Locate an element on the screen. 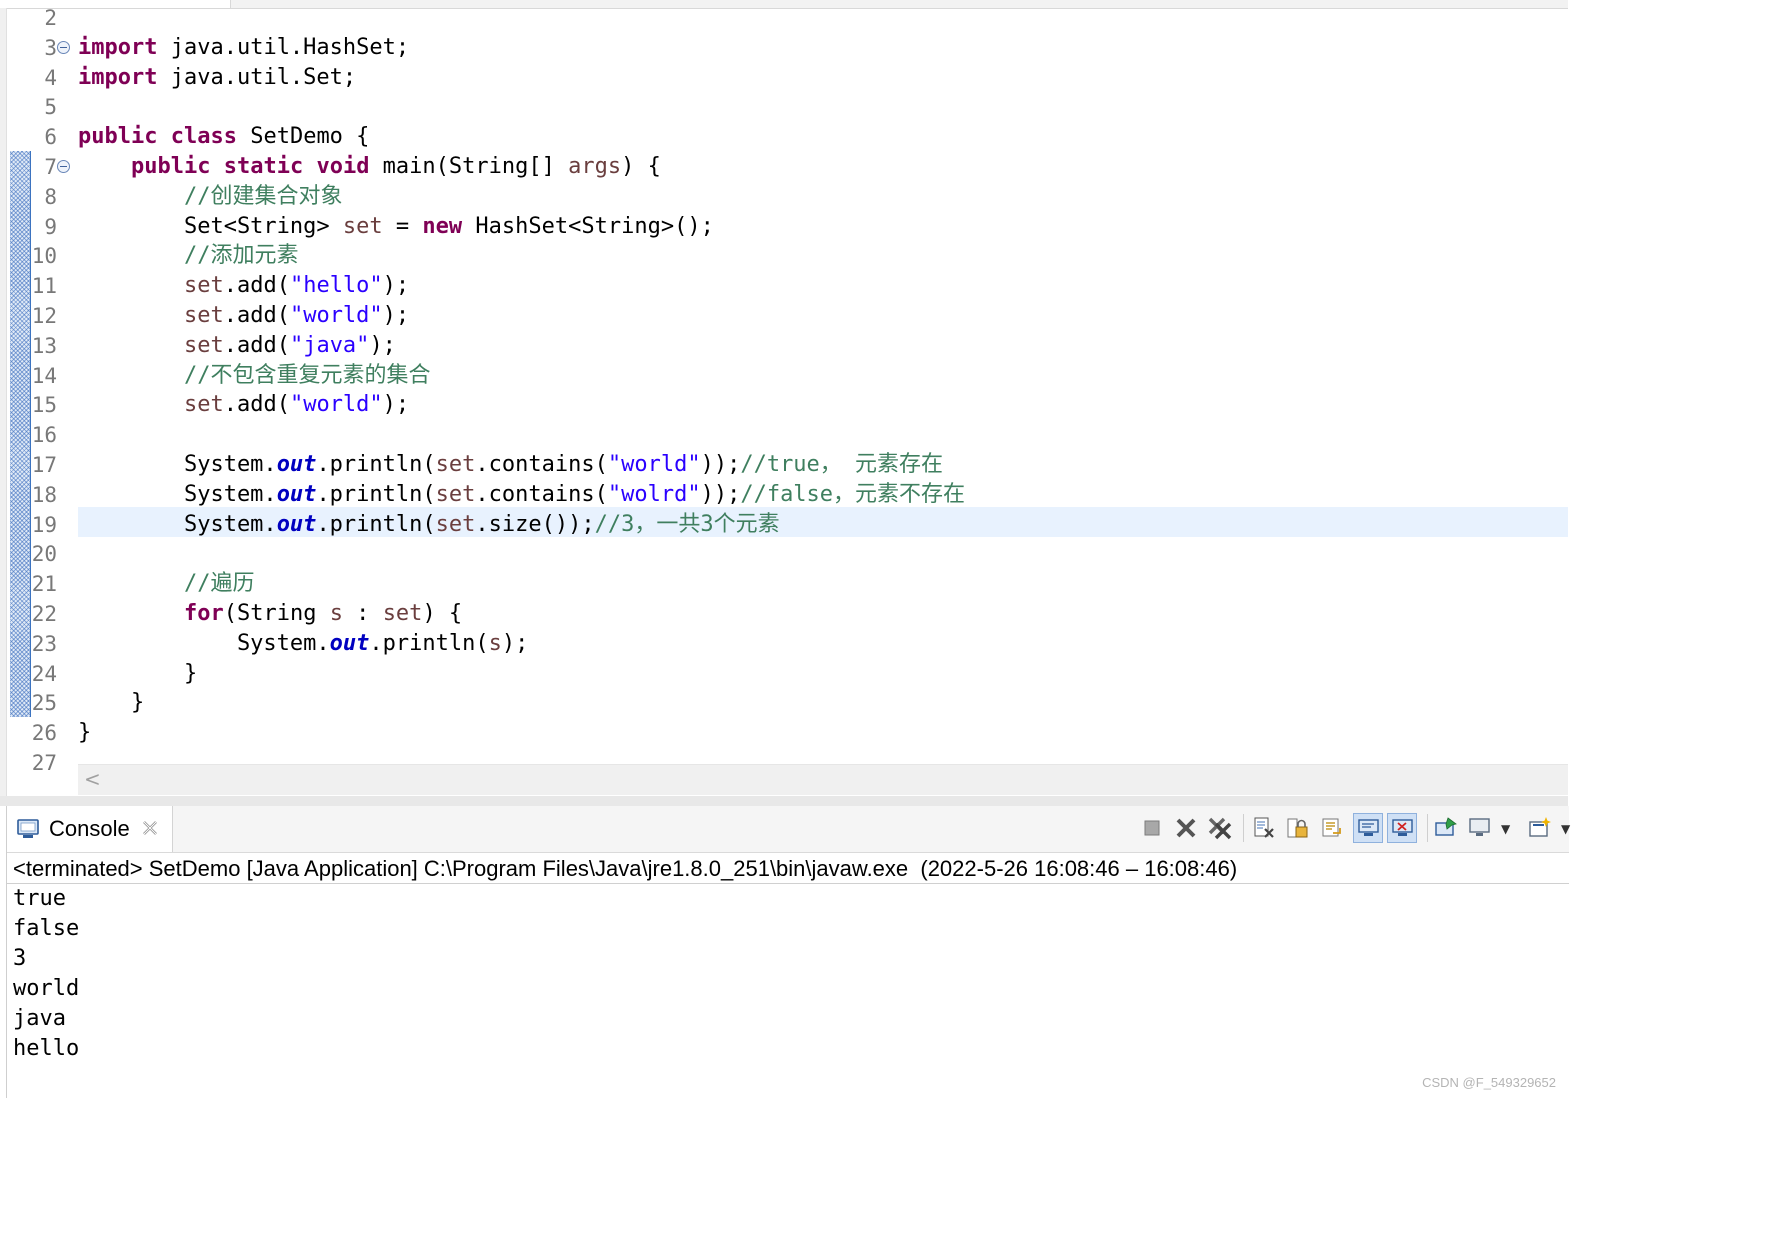  console-tab: Console is located at coordinates (90, 829).